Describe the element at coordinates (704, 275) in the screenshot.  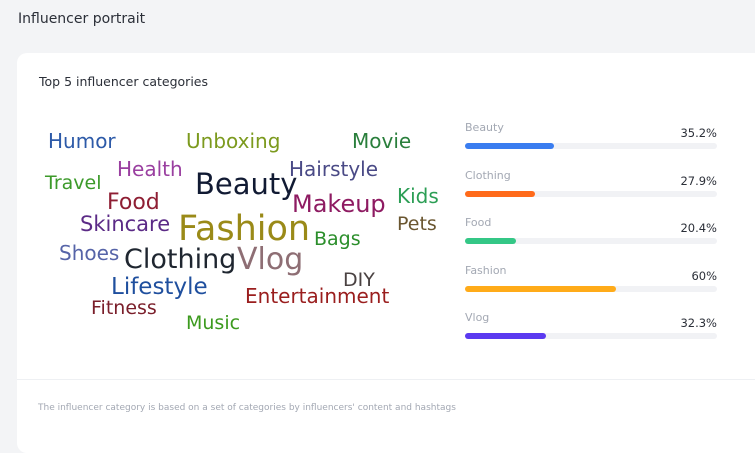
I see `bar-value: 60%` at that location.